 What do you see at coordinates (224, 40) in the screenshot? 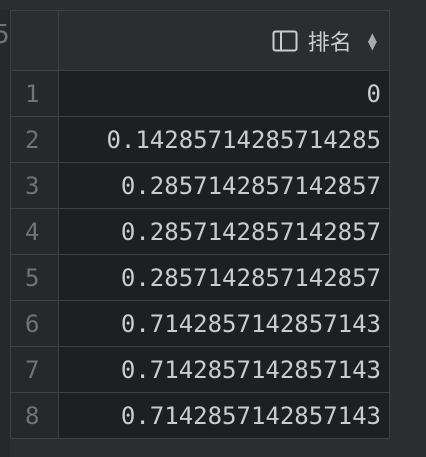
I see `column-header-rank: 排名 ▲ ▼` at bounding box center [224, 40].